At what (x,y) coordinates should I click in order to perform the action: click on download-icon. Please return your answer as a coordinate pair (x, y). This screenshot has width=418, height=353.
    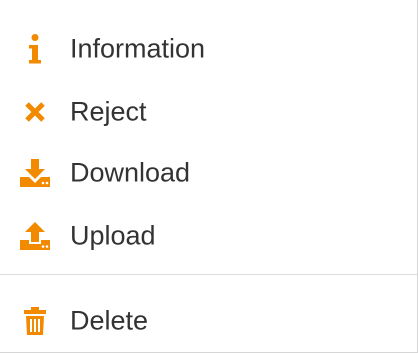
    Looking at the image, I should click on (35, 173).